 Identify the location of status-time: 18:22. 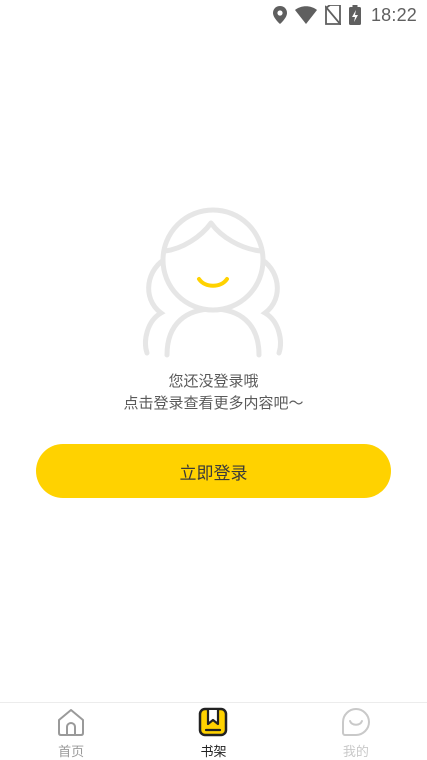
(393, 14).